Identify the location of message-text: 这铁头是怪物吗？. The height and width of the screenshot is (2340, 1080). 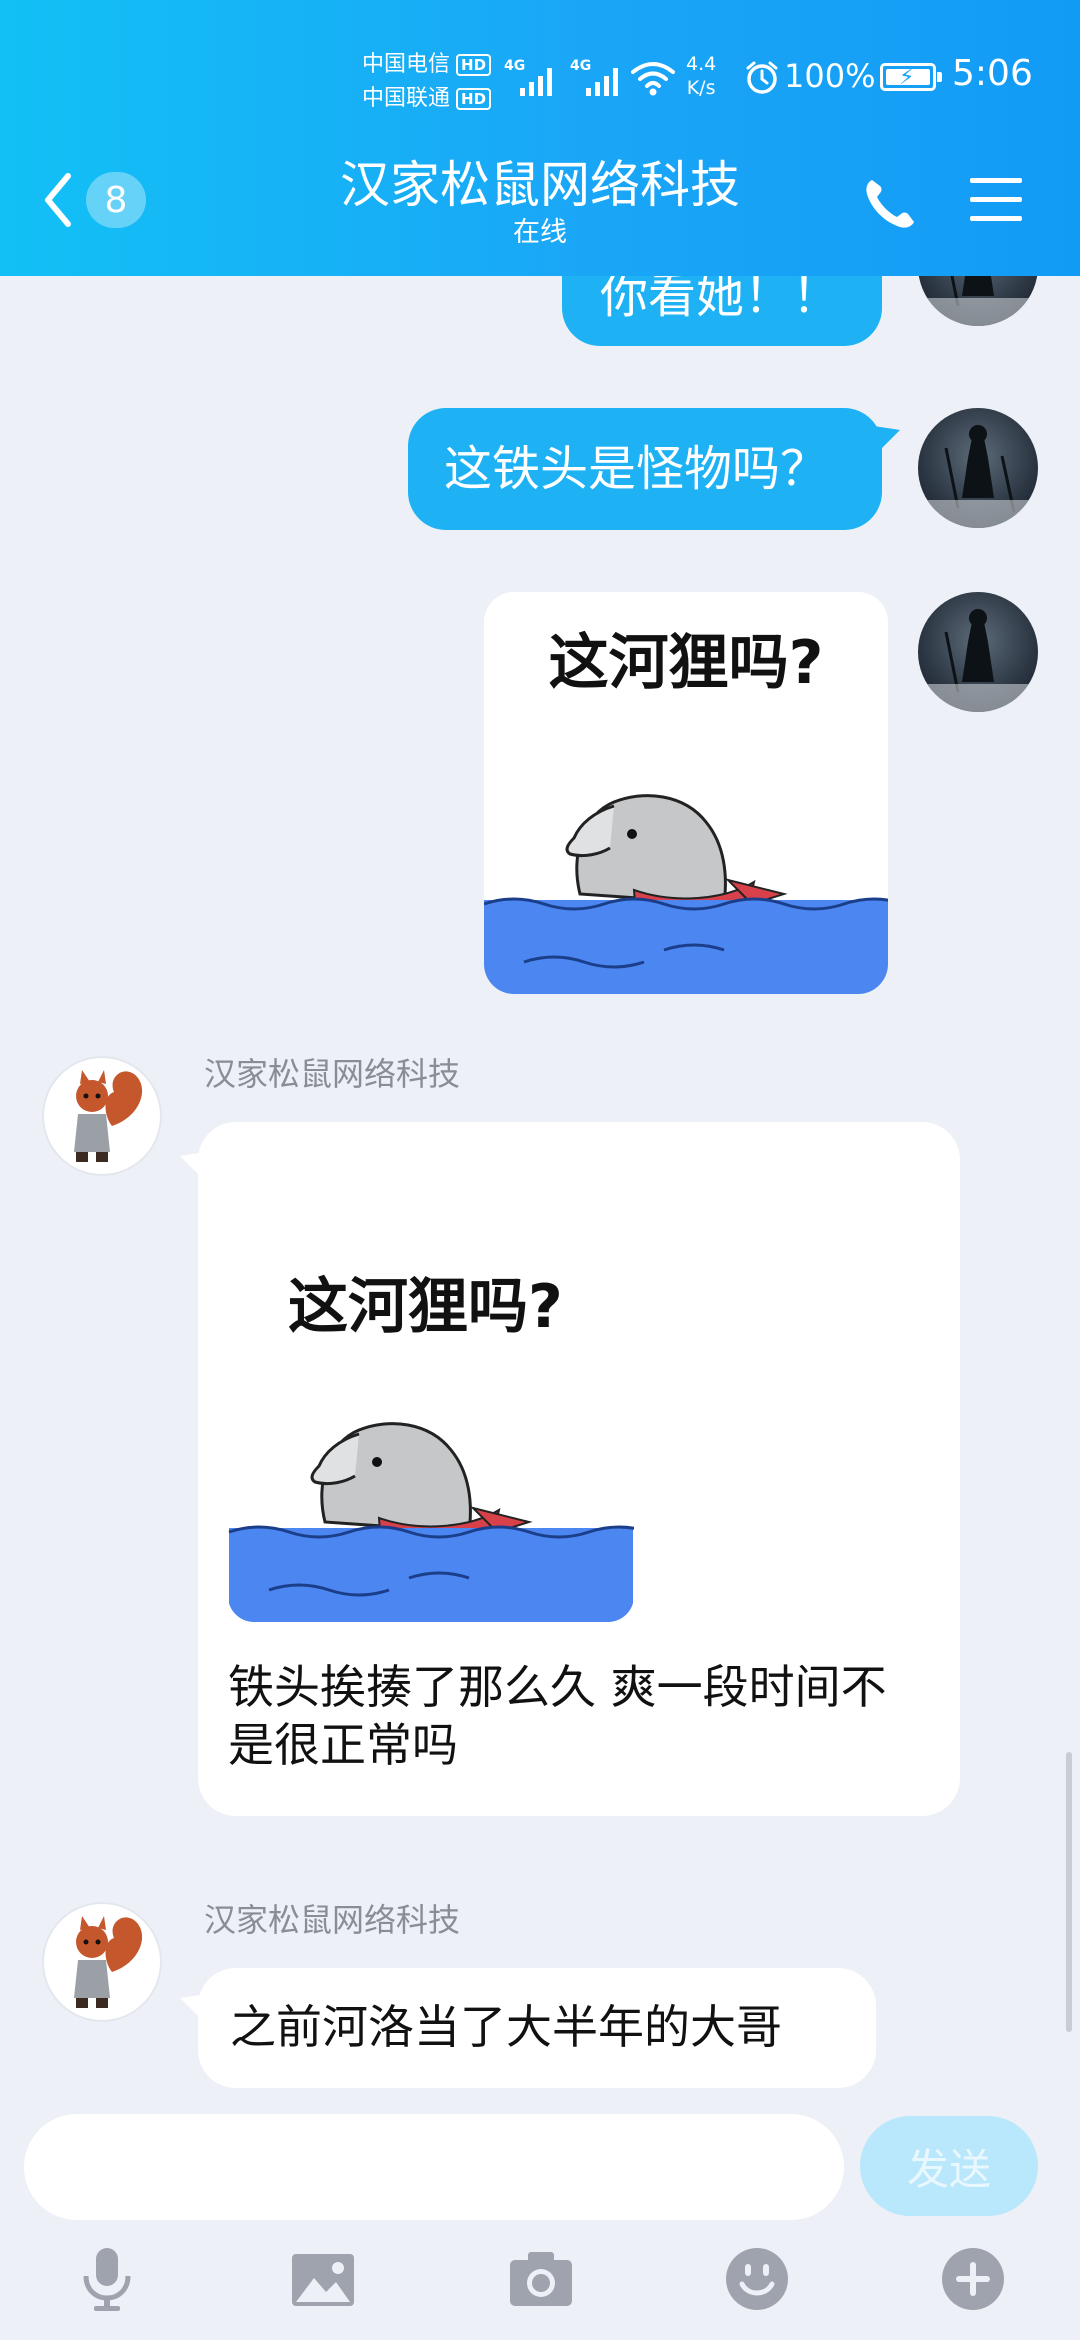
(636, 469).